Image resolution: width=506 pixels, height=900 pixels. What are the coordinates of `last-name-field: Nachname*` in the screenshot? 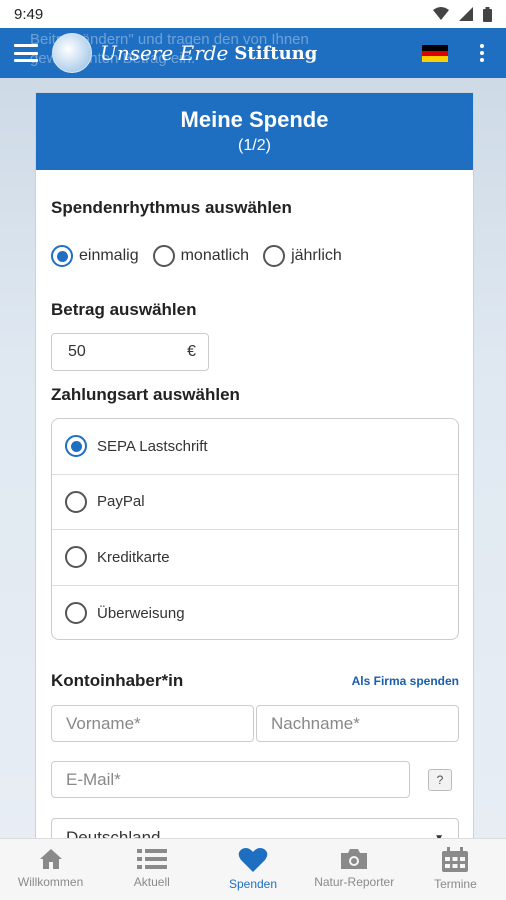 It's located at (357, 723).